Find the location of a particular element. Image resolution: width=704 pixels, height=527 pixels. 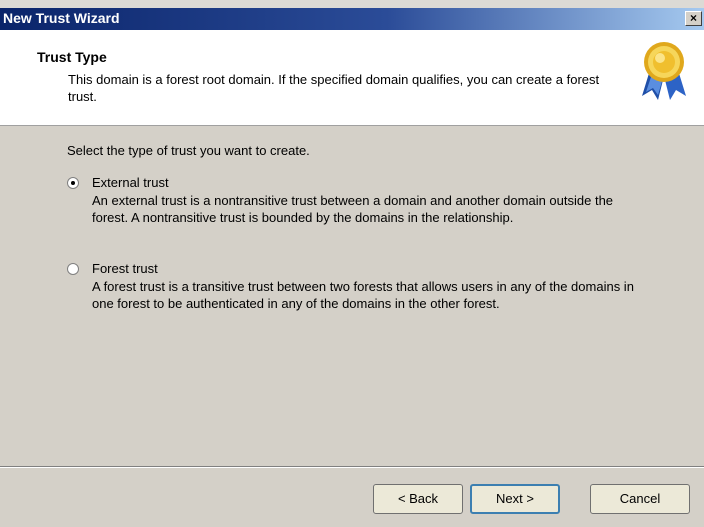

external-trust-radio is located at coordinates (73, 183).